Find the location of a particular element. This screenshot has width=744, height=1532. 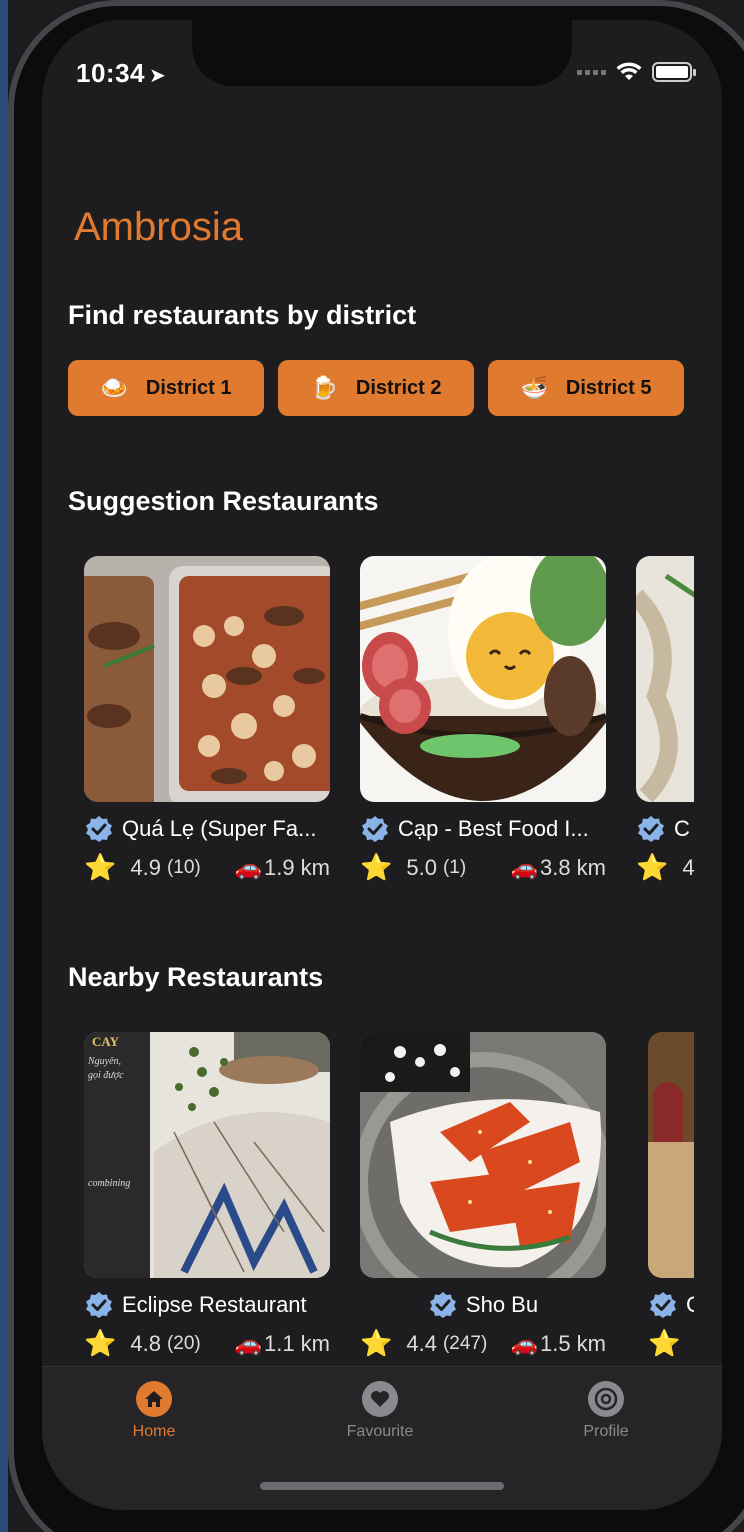

district-buttons: 🍛 District 1 🍺 District 2 🍜 District 5 is located at coordinates (376, 388).